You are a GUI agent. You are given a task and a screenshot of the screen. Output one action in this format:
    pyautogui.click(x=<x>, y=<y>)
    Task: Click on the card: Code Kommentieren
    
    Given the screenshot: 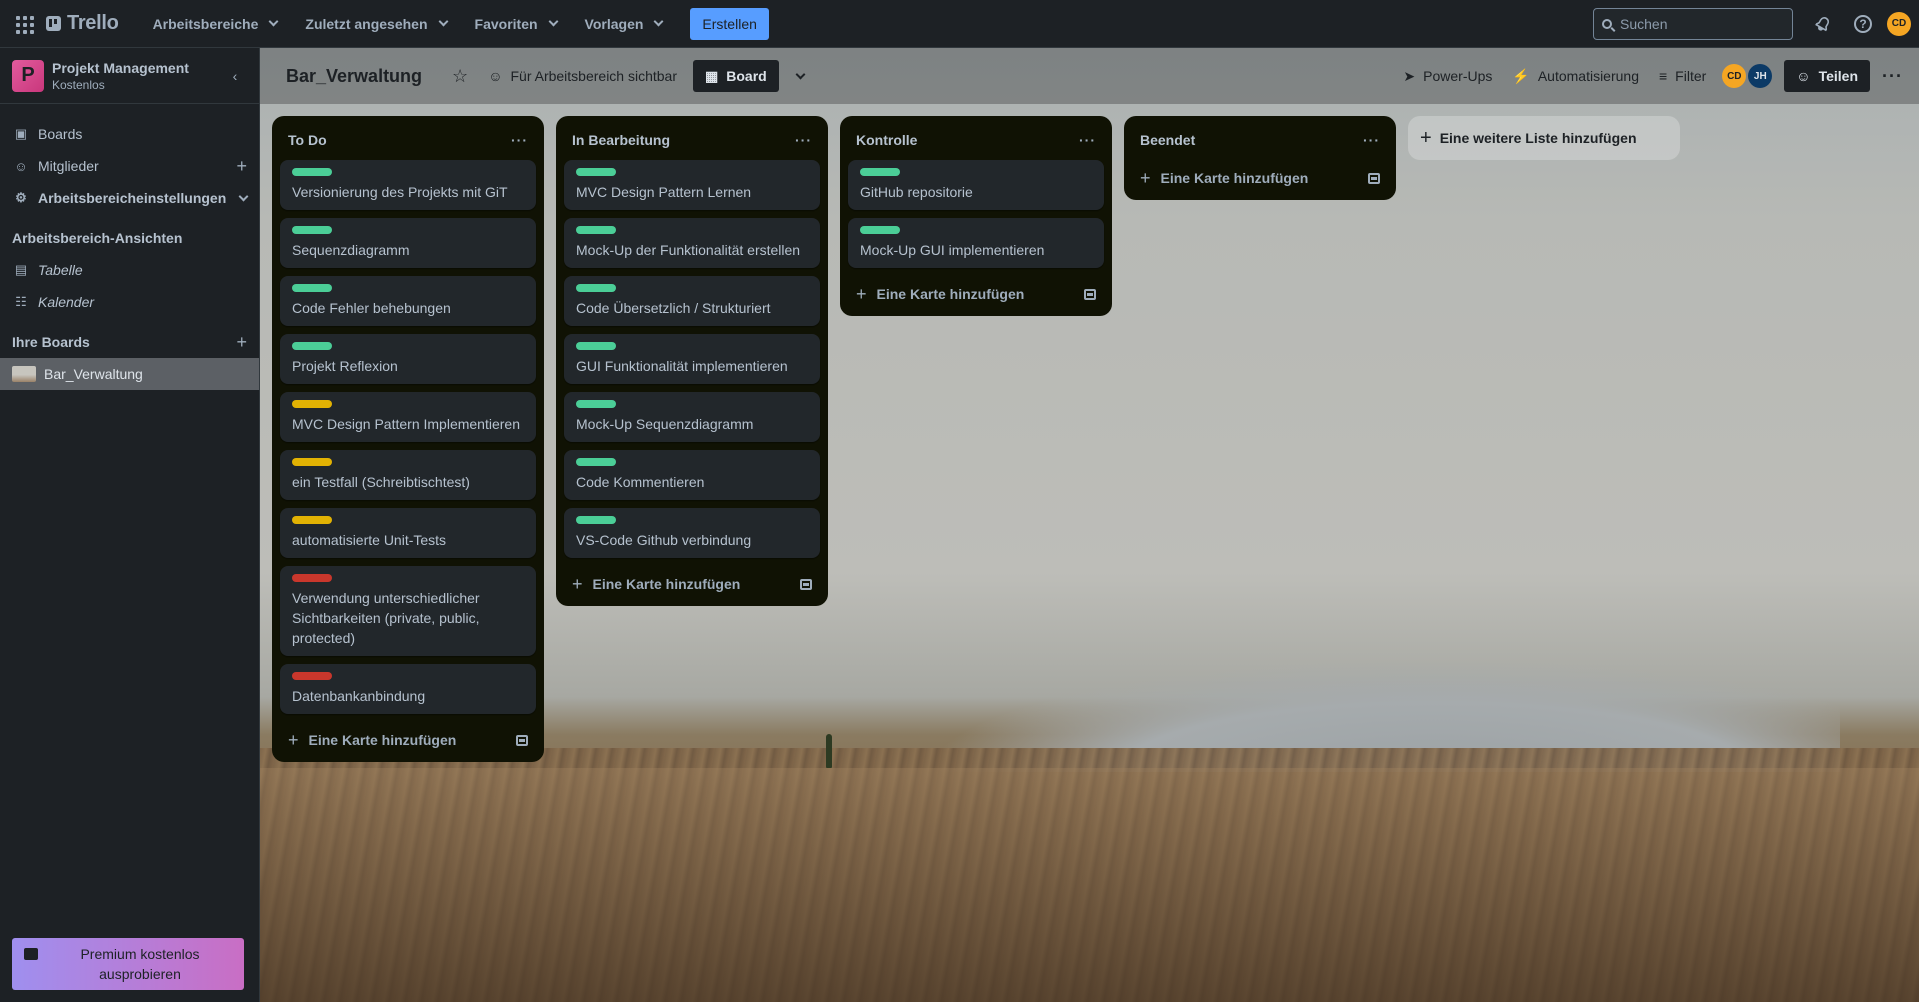 What is the action you would take?
    pyautogui.click(x=692, y=475)
    